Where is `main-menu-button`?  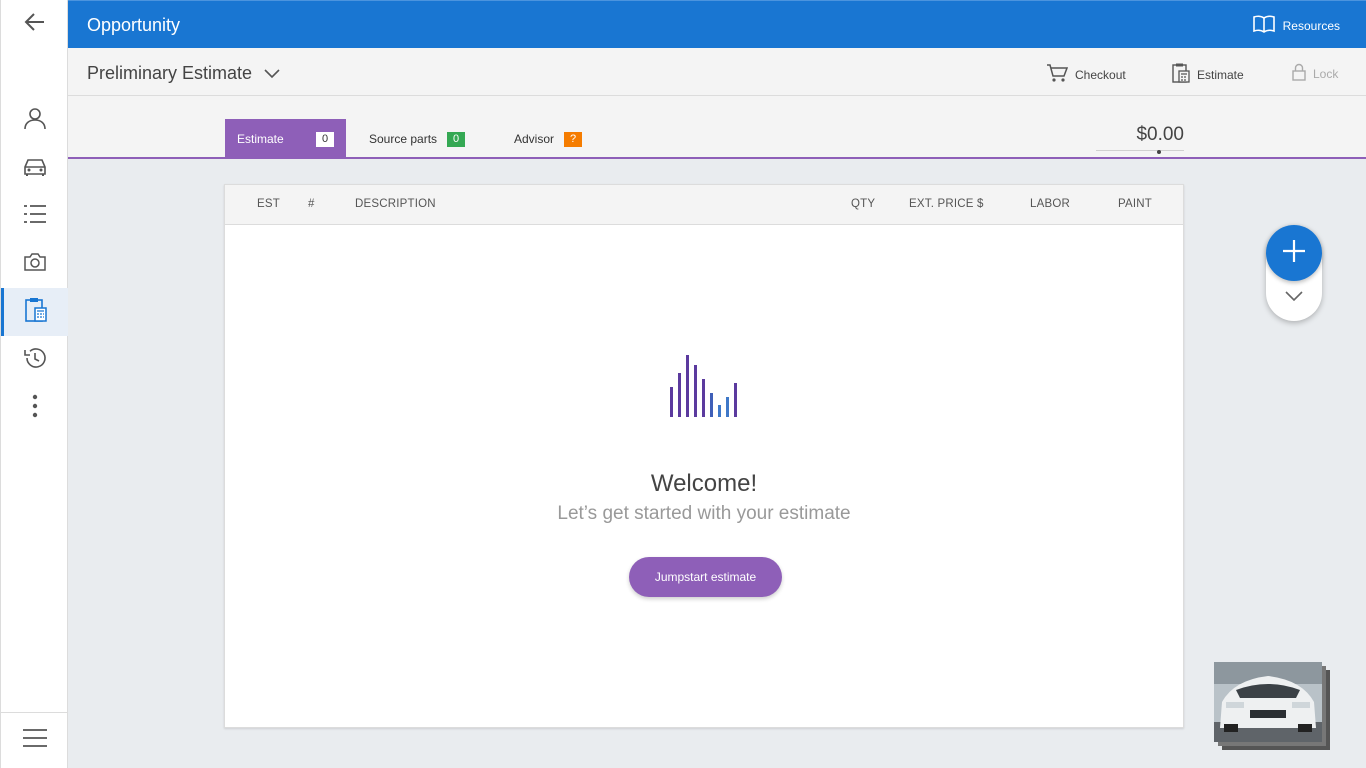
main-menu-button is located at coordinates (34, 740).